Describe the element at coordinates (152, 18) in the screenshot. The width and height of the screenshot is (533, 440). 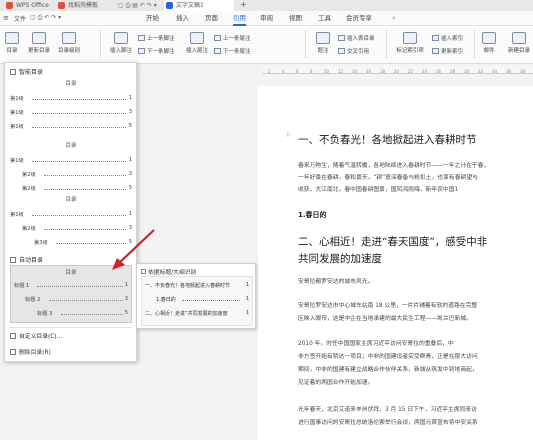
I see `menu-tab-home: 开始` at that location.